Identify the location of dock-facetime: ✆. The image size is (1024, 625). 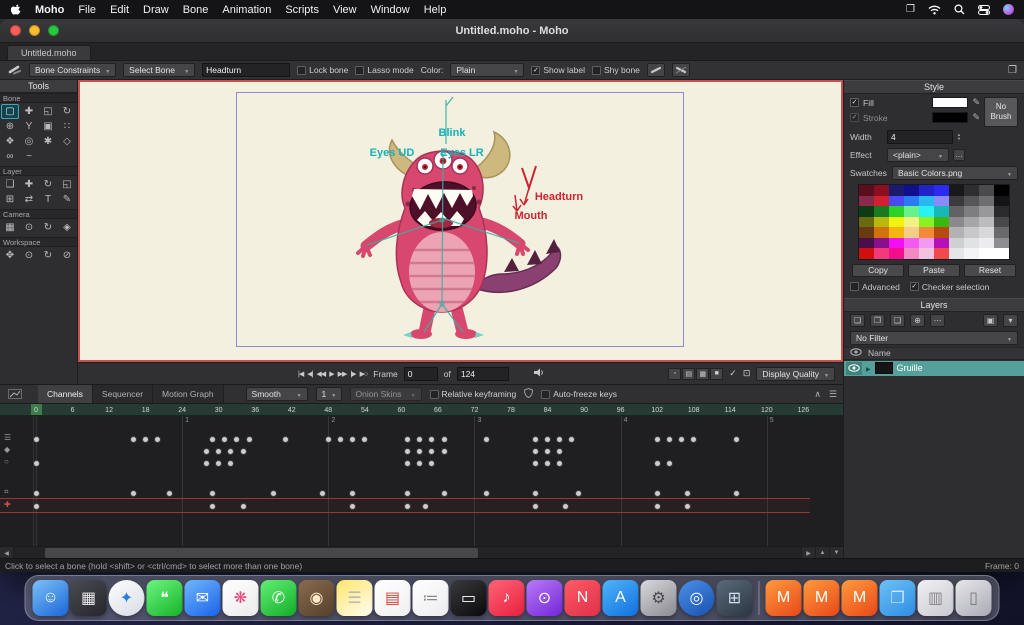
(278, 598).